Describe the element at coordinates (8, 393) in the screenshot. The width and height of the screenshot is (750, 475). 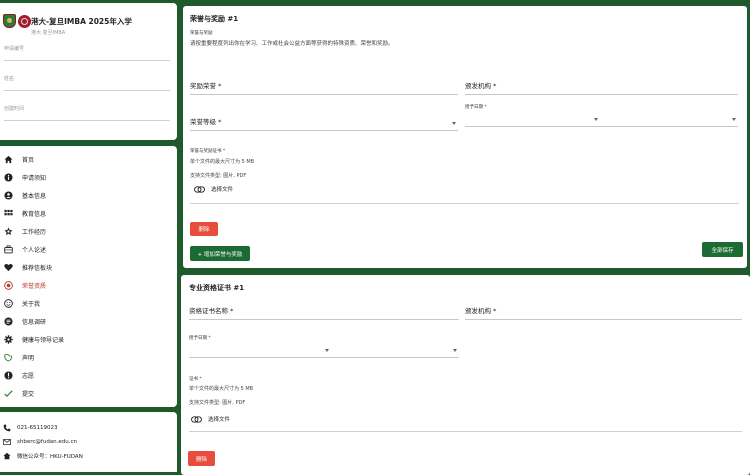
I see `check-icon` at that location.